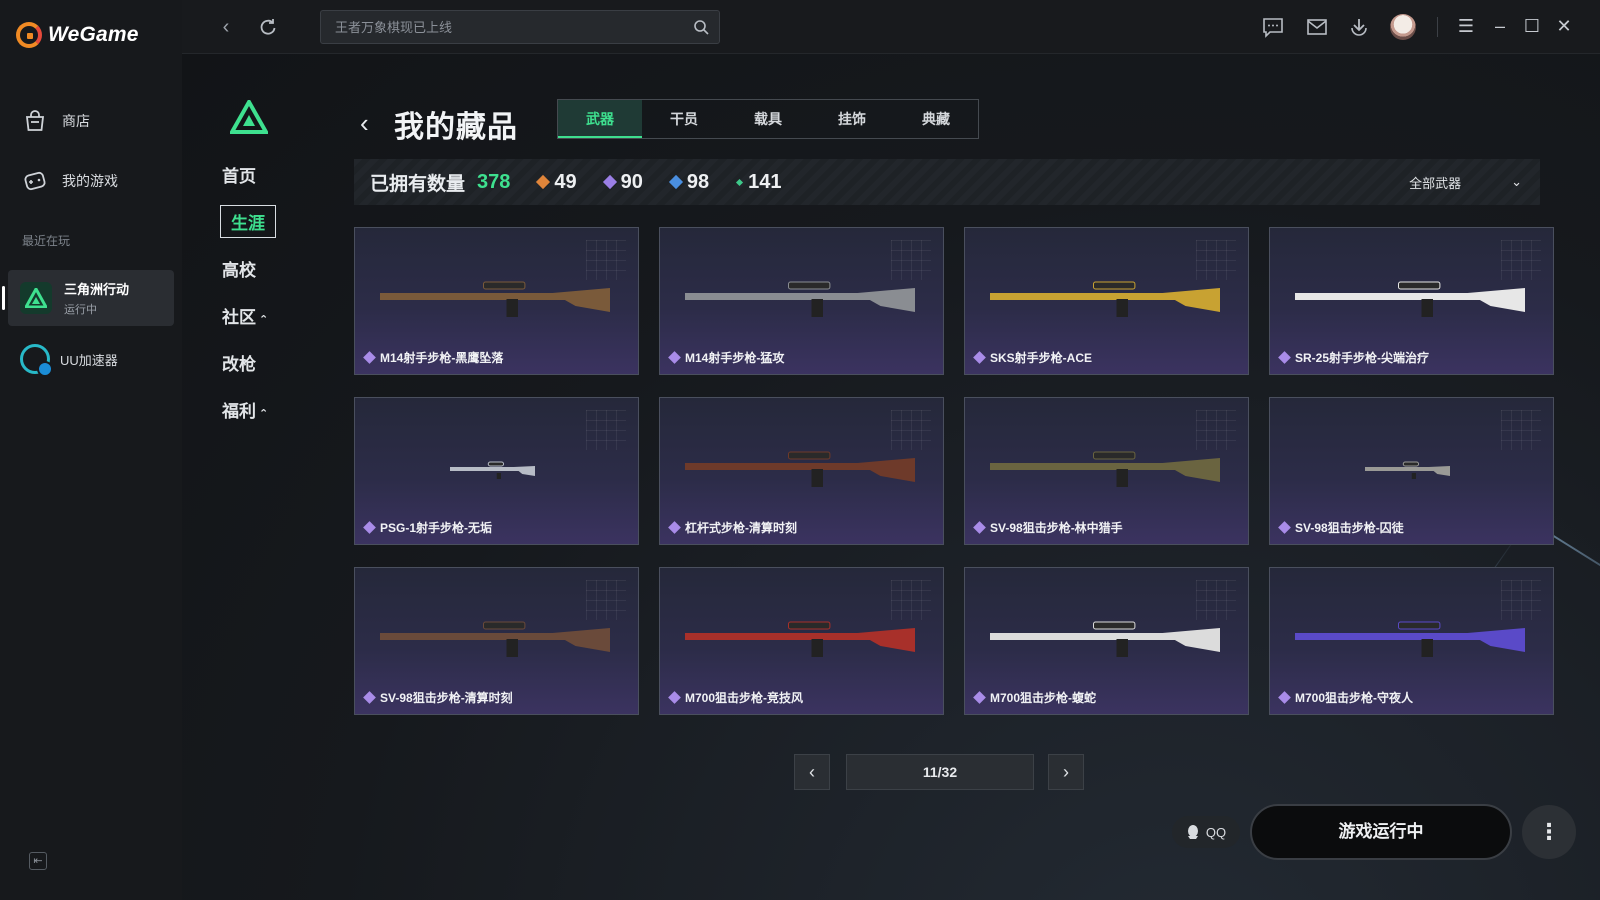 Image resolution: width=1600 pixels, height=900 pixels. Describe the element at coordinates (268, 27) in the screenshot. I see `refresh-icon` at that location.